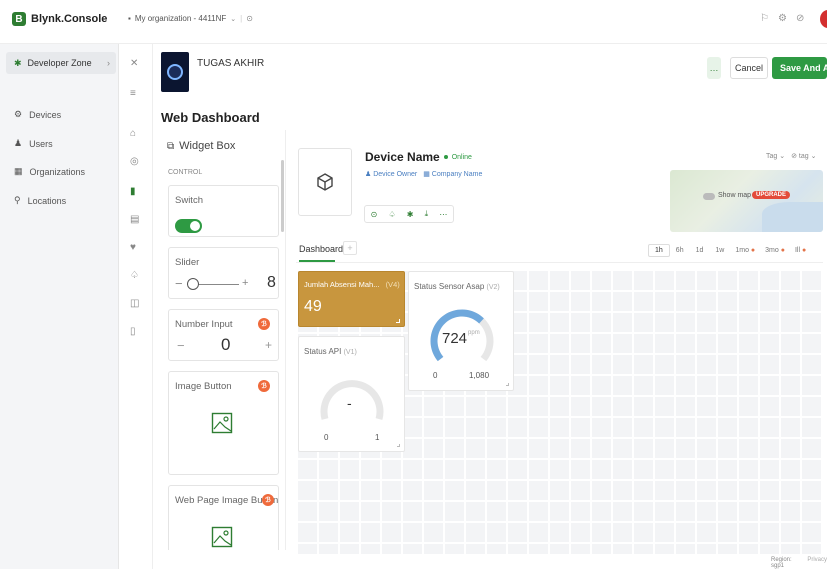  What do you see at coordinates (782, 18) in the screenshot?
I see `settings-icon: ⚙` at bounding box center [782, 18].